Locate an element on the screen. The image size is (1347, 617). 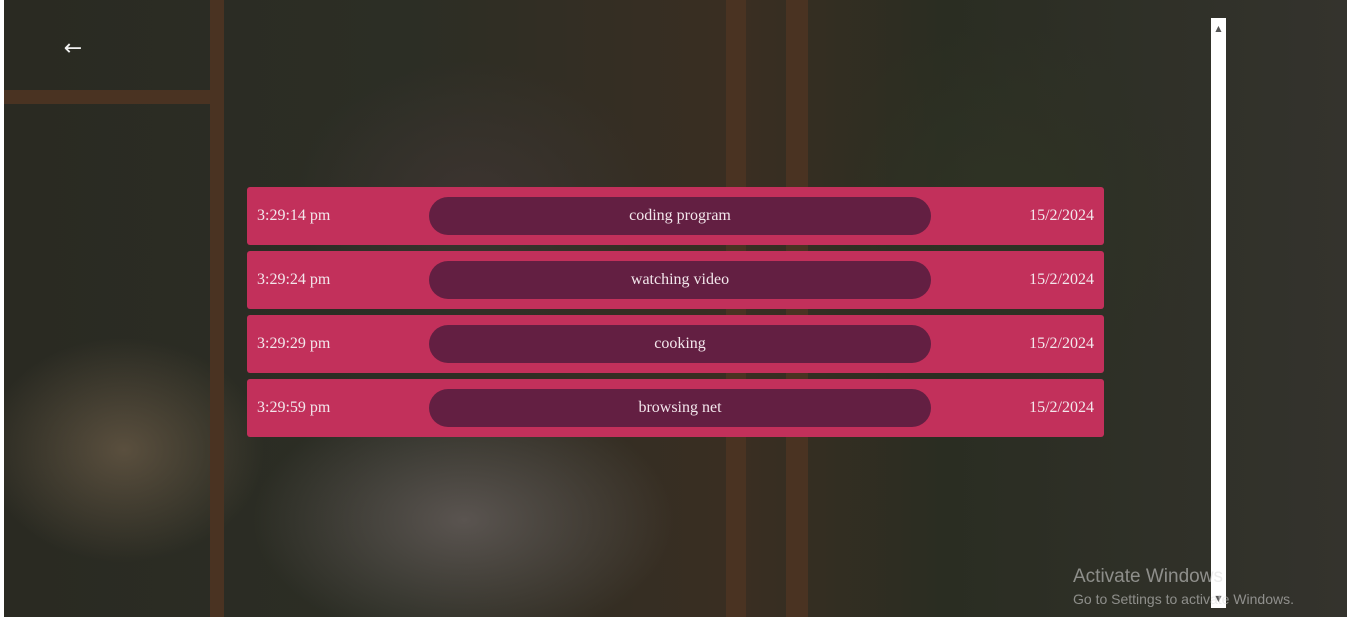
entry-time: 3:29:24 pm is located at coordinates (294, 279).